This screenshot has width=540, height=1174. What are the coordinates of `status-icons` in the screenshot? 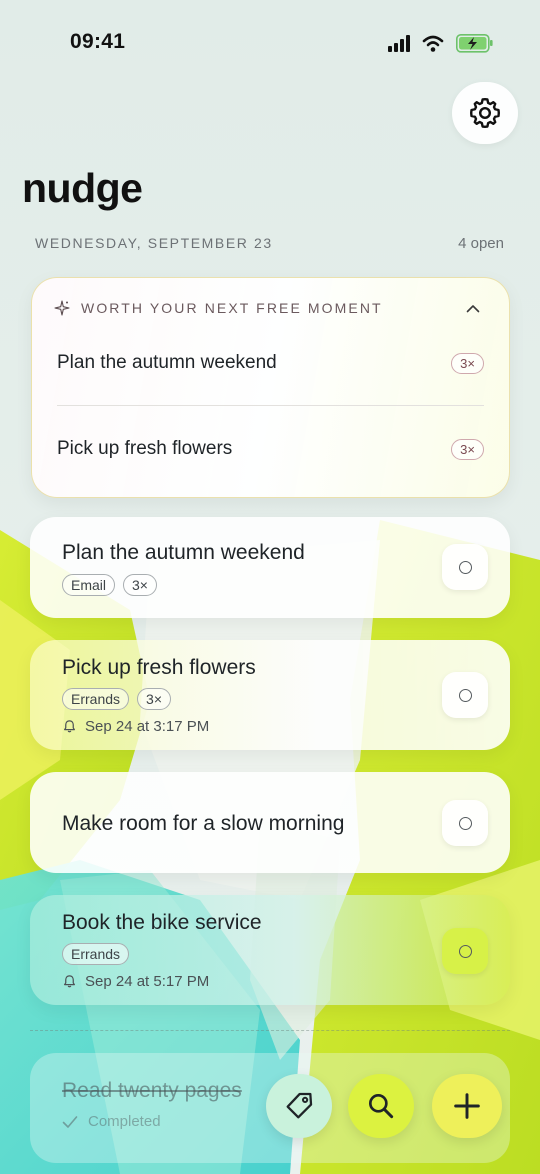 It's located at (440, 43).